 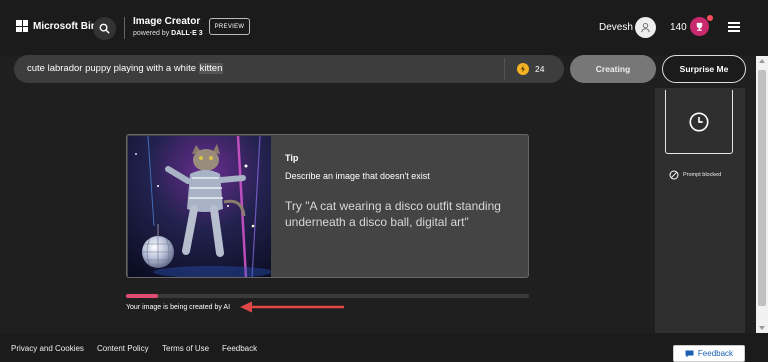 I want to click on tip-label: Tip, so click(x=292, y=158).